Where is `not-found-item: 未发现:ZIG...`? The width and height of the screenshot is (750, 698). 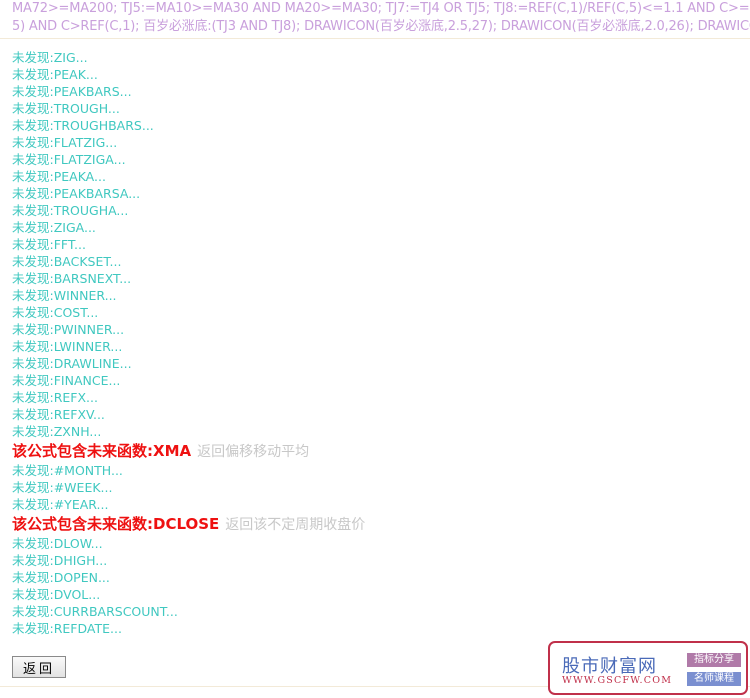
not-found-item: 未发现:ZIG... is located at coordinates (50, 57).